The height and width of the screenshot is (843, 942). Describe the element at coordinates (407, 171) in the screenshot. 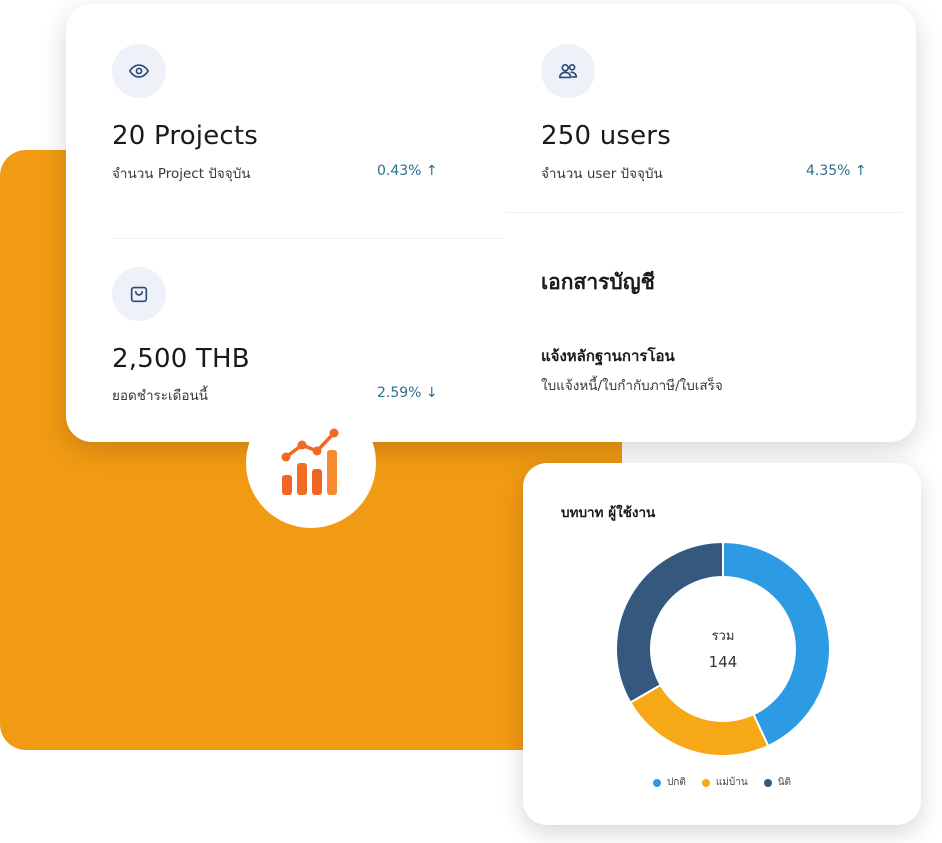

I see `projects-change: 0.43% ↑` at that location.